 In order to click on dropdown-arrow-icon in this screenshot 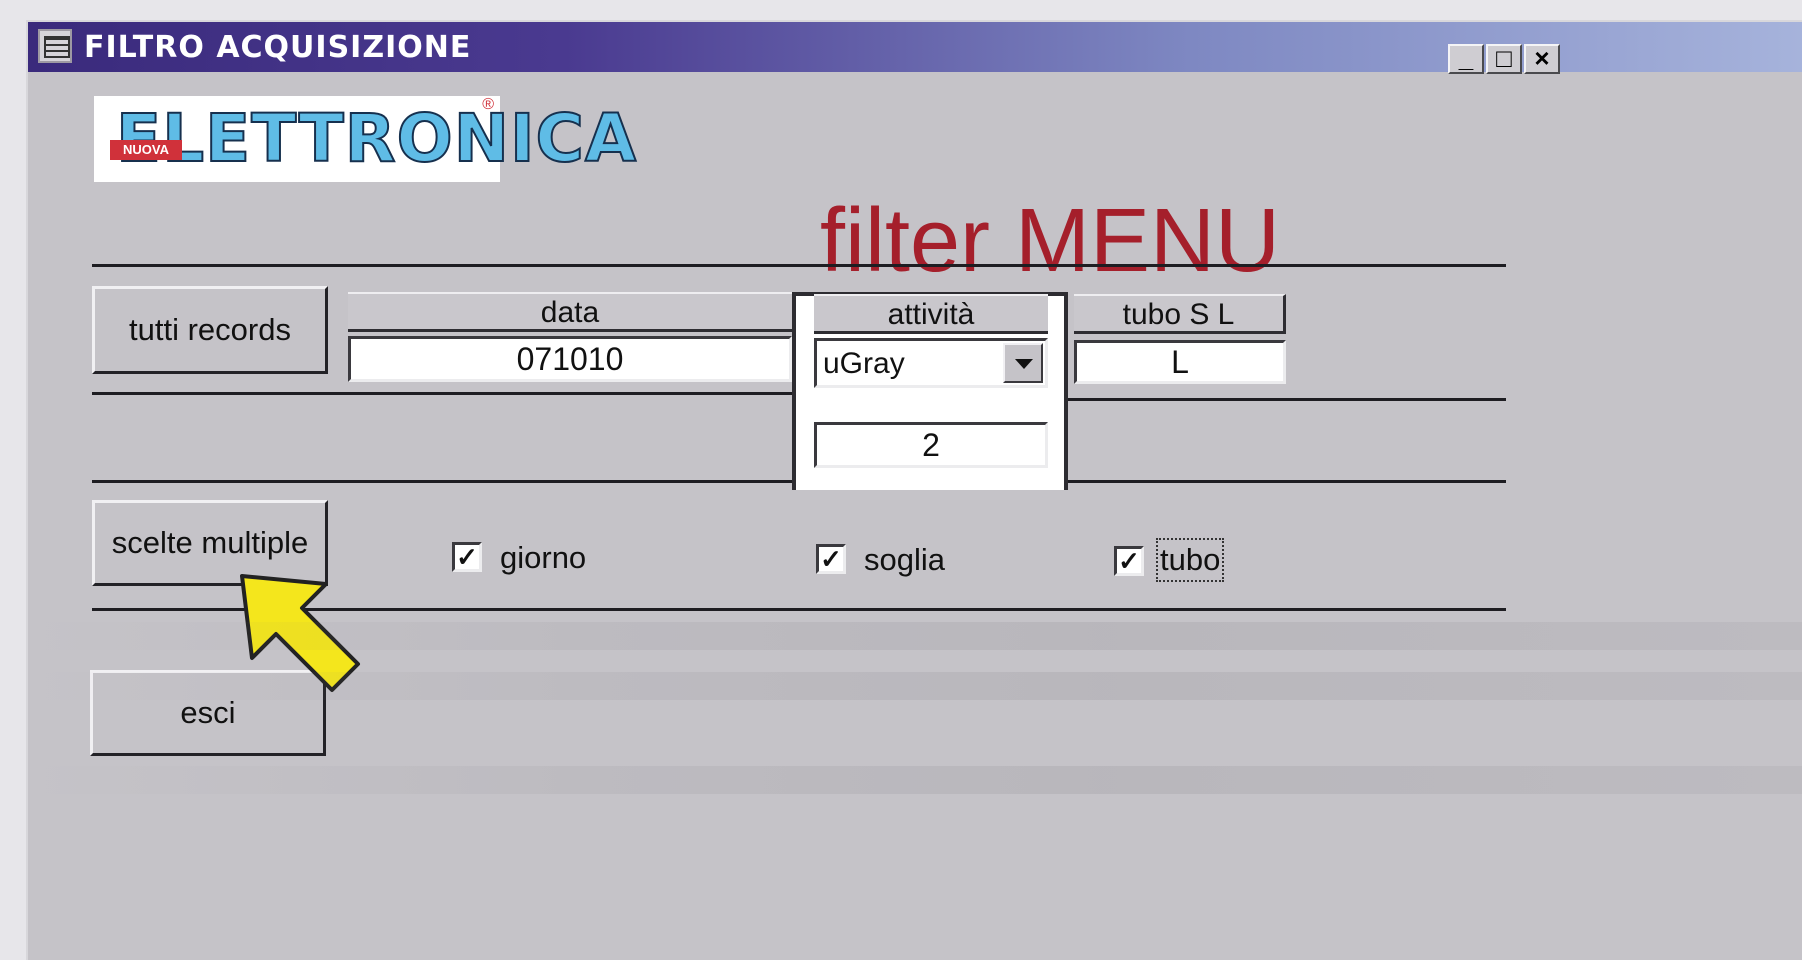, I will do `click(1023, 363)`.